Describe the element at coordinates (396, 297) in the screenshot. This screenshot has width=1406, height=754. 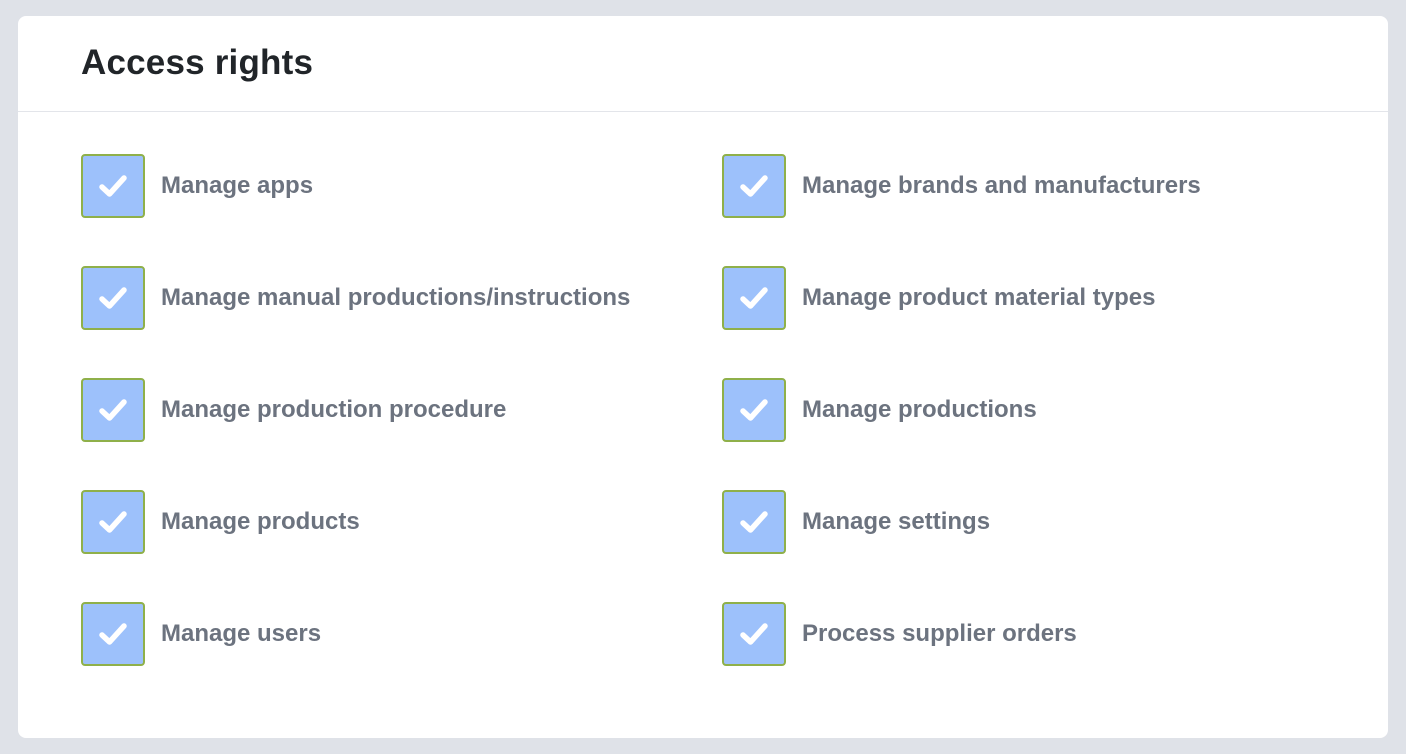
I see `permission-label: Manage manual productions/instructions` at that location.